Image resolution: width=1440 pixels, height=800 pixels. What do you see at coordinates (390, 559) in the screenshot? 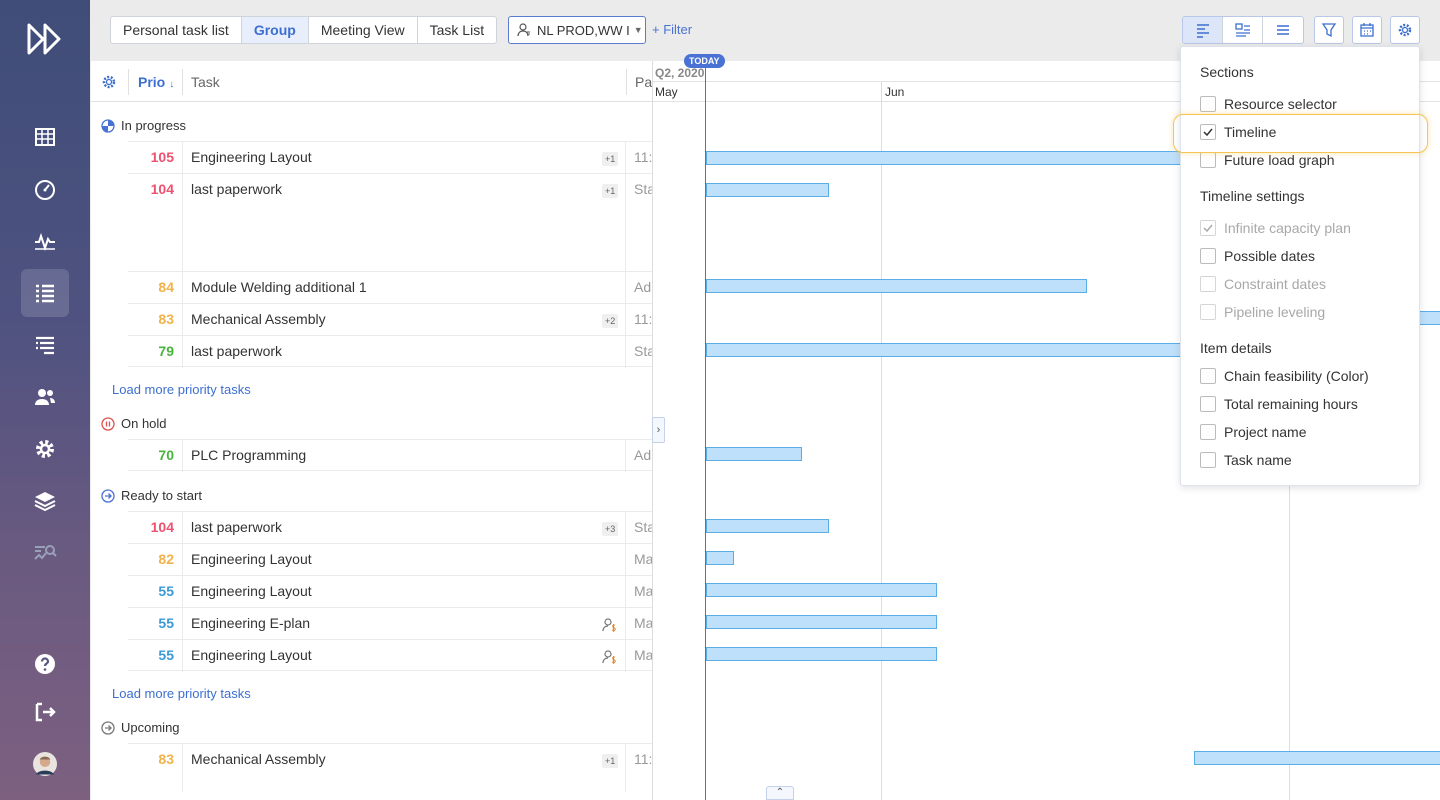
I see `table-row: 82 Engineering Layout Ma` at bounding box center [390, 559].